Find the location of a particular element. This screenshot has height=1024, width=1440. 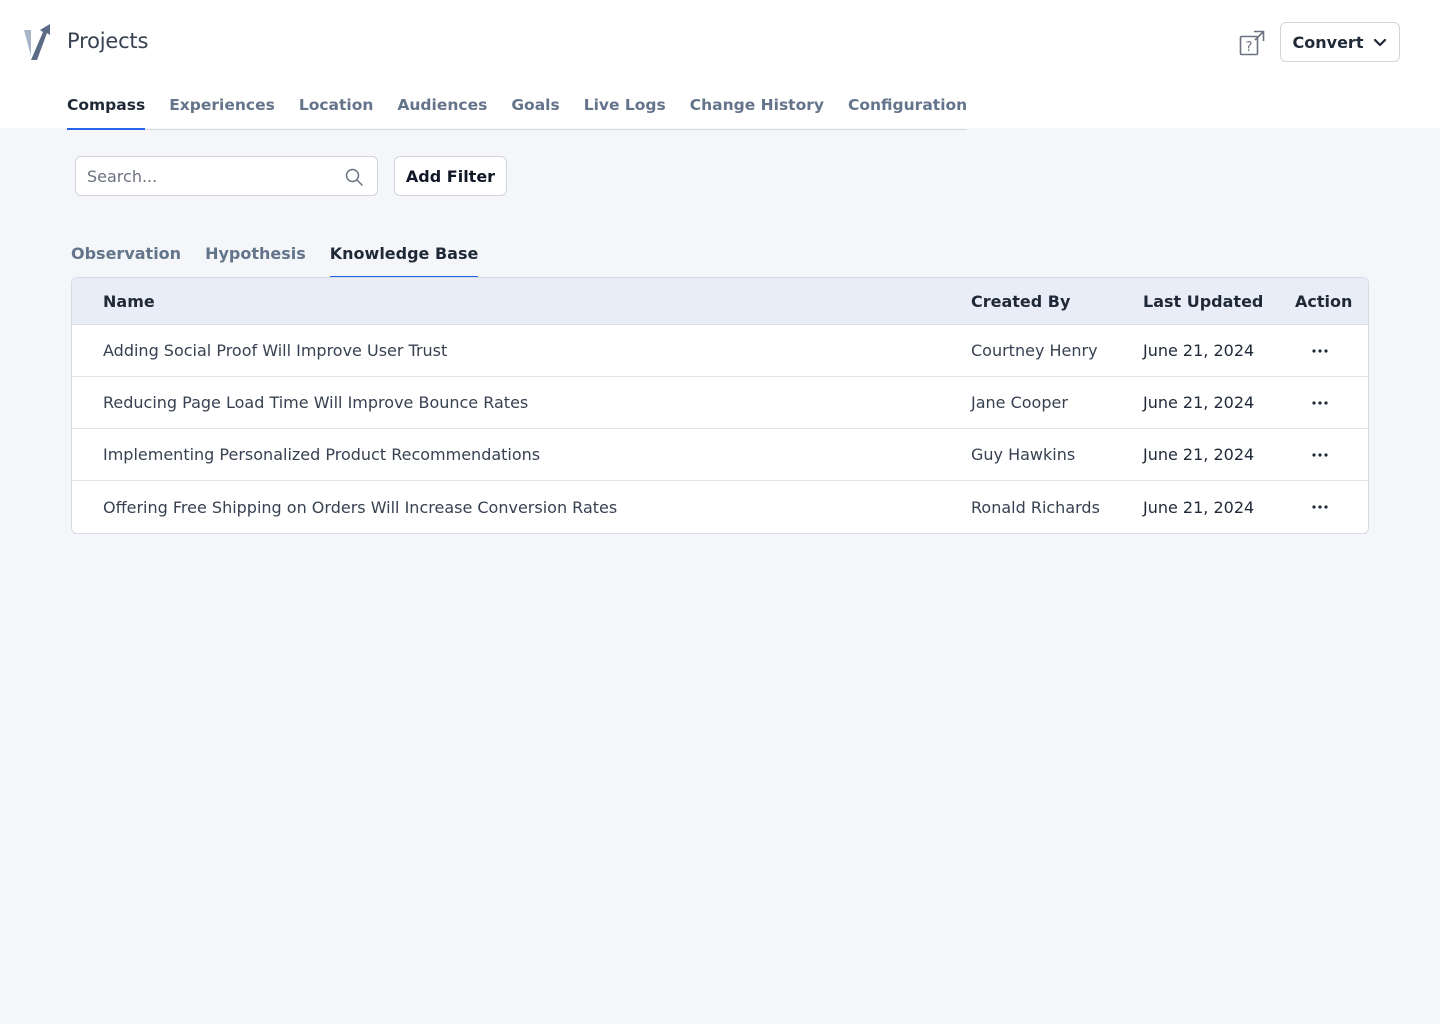

search-input is located at coordinates (206, 176).